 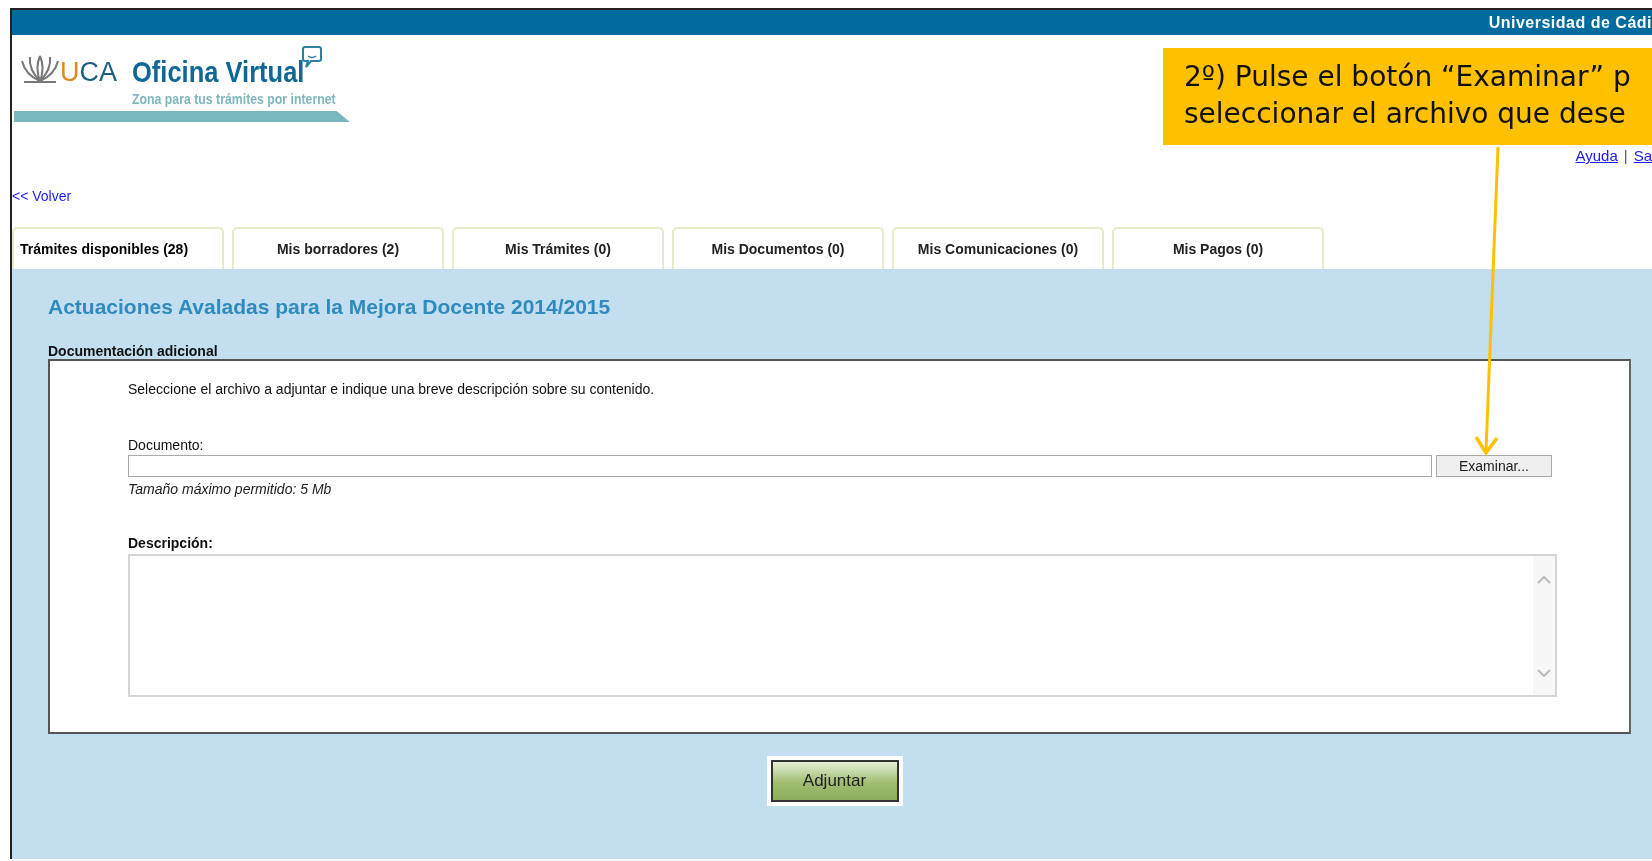 I want to click on logo-title: Oficina Virtual, so click(x=218, y=72).